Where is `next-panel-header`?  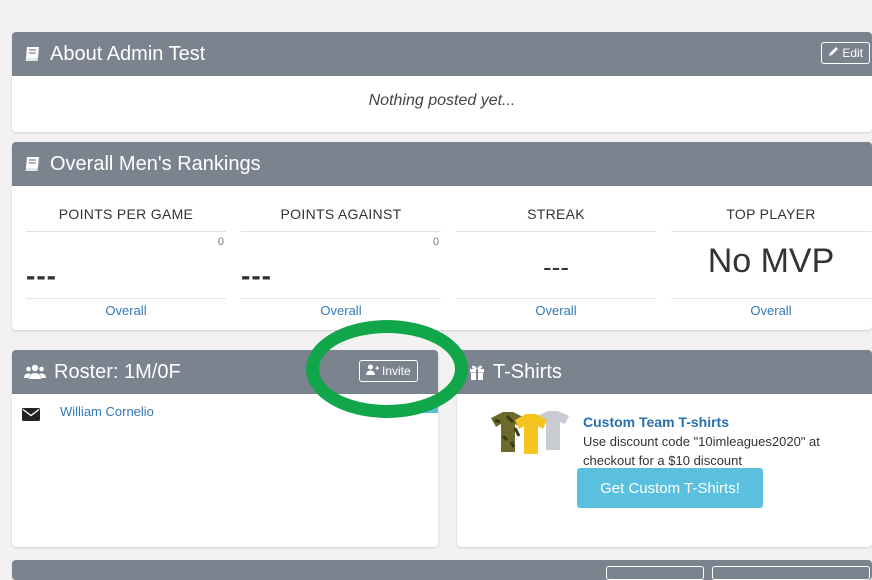 next-panel-header is located at coordinates (442, 570).